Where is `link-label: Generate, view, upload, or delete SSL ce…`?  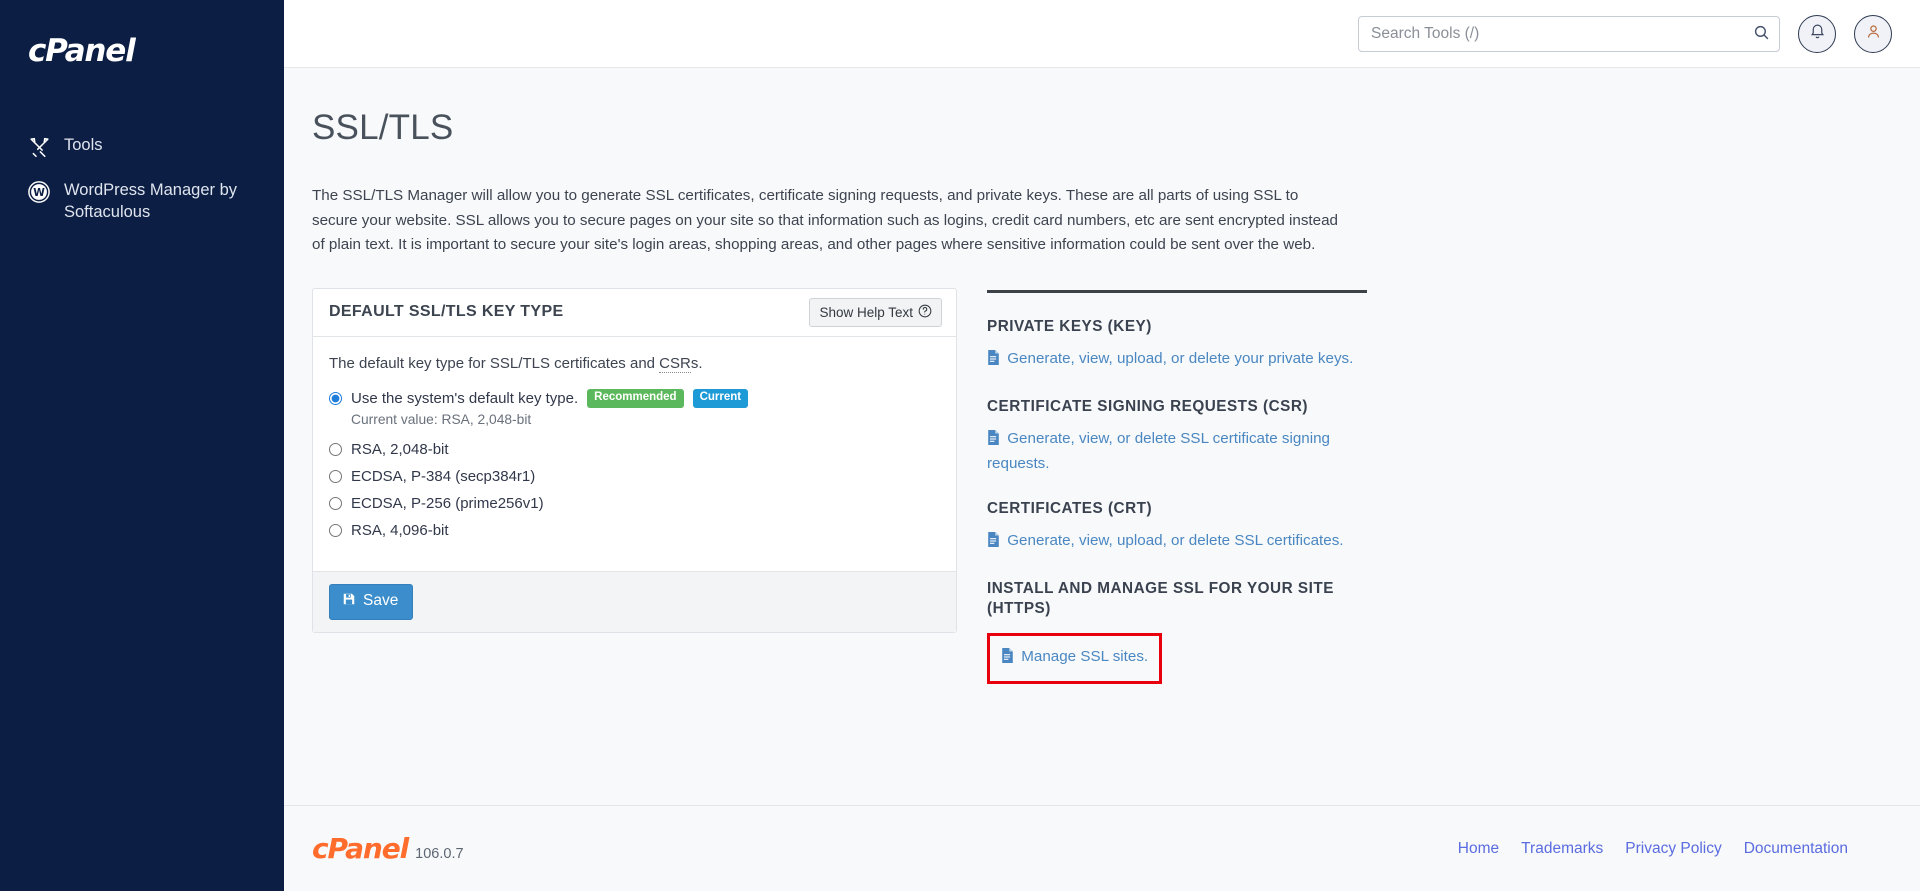 link-label: Generate, view, upload, or delete SSL ce… is located at coordinates (1175, 541).